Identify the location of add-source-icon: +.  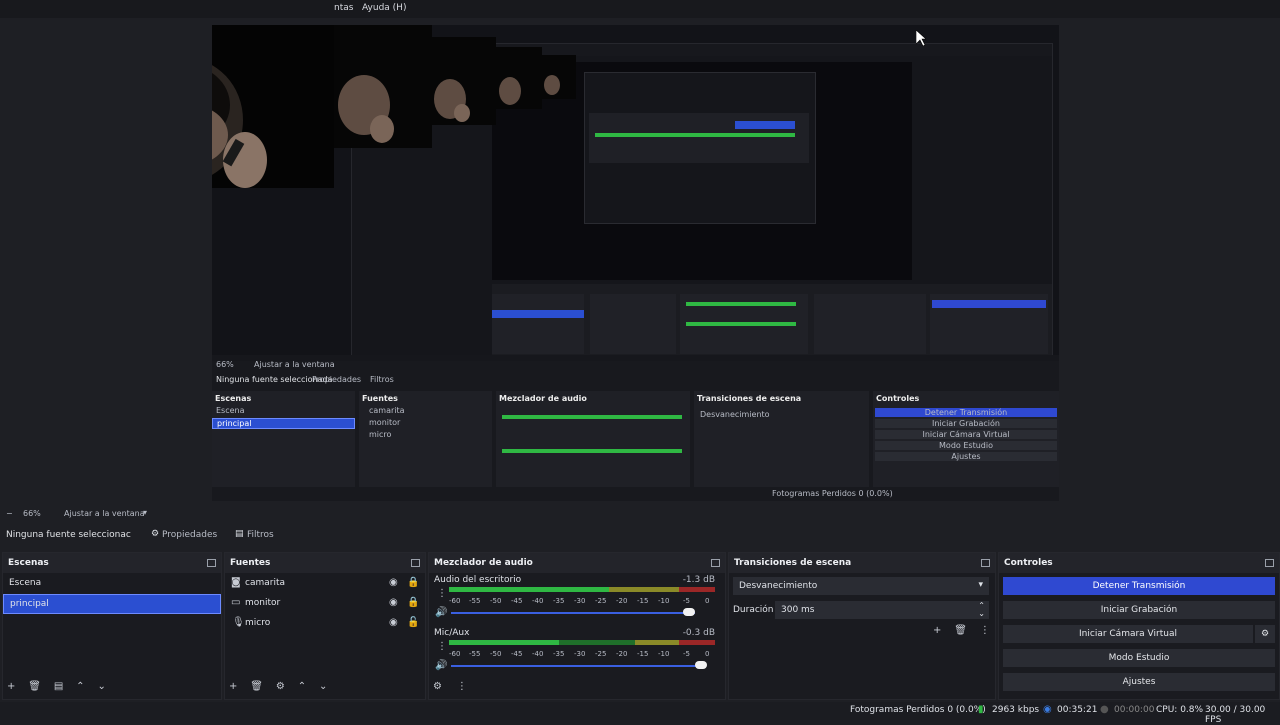
(233, 686).